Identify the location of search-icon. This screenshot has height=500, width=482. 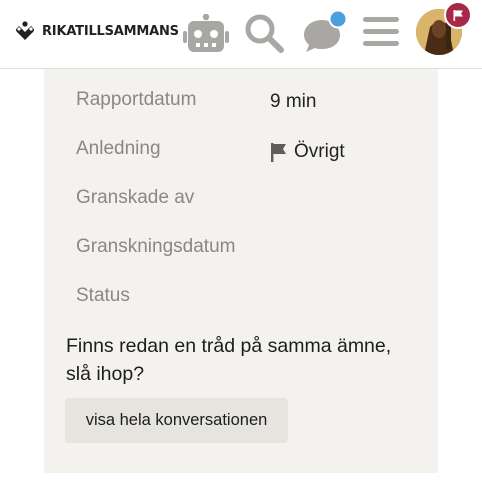
(264, 33).